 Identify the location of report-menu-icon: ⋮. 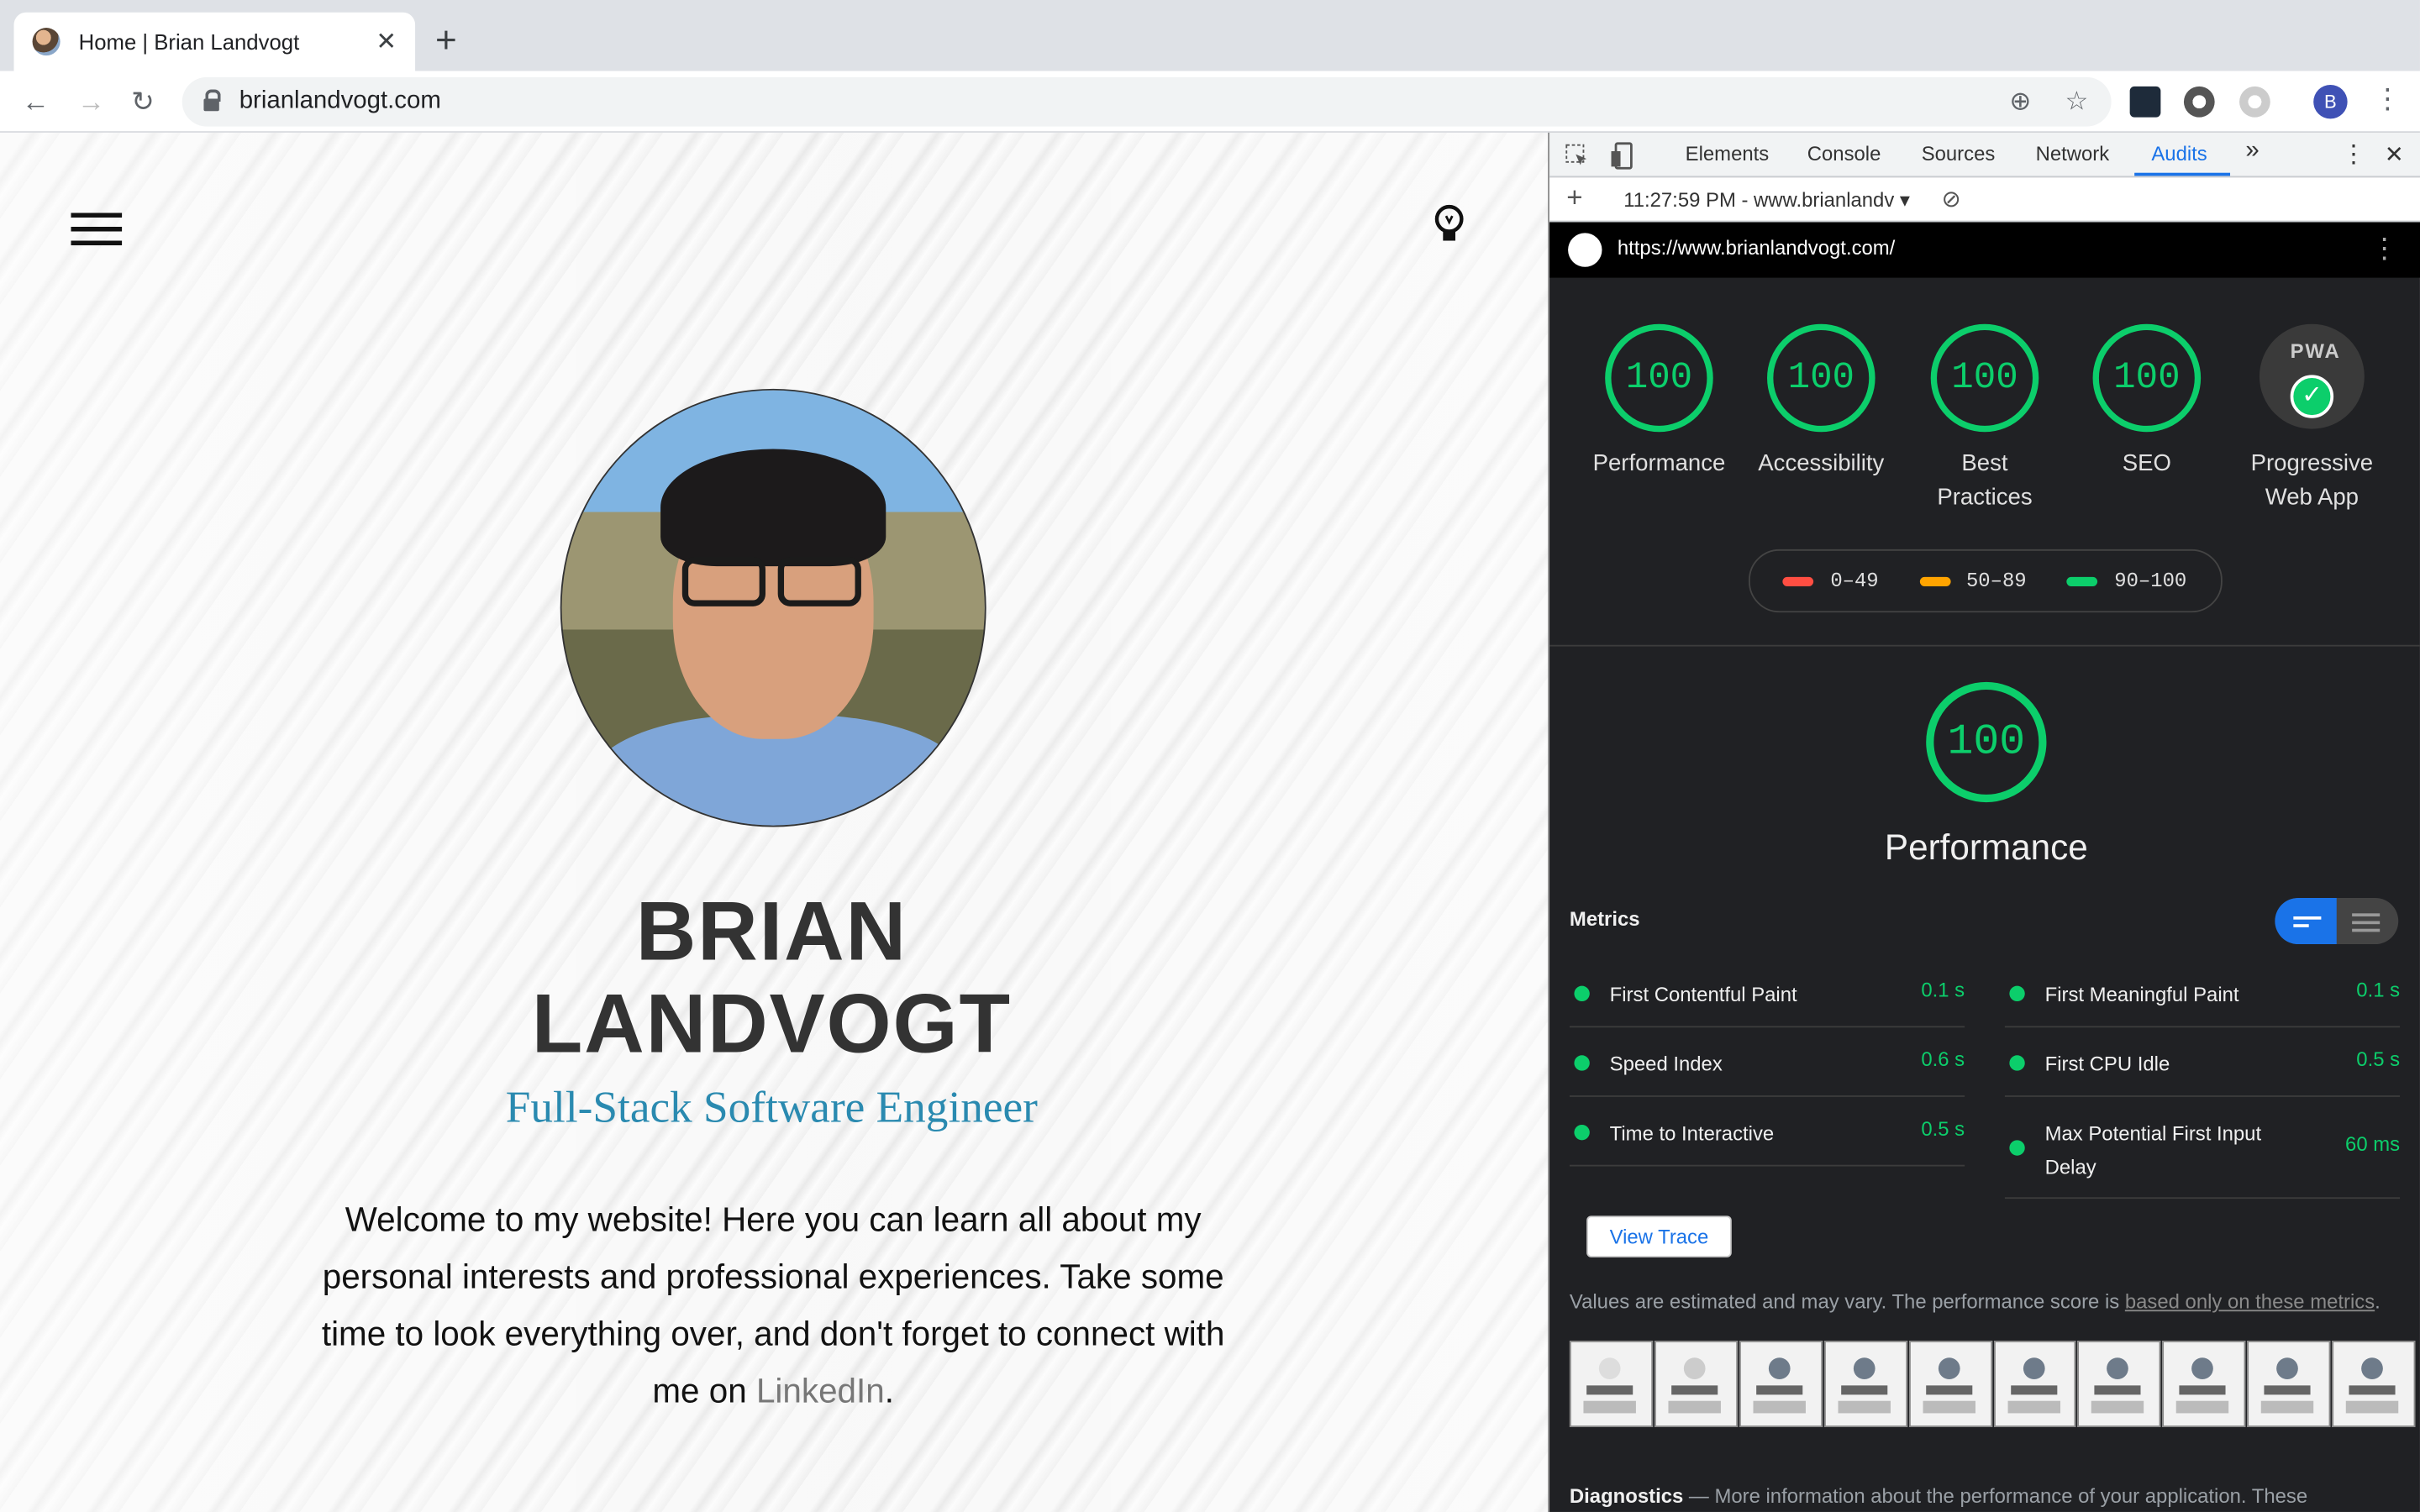
(2384, 249).